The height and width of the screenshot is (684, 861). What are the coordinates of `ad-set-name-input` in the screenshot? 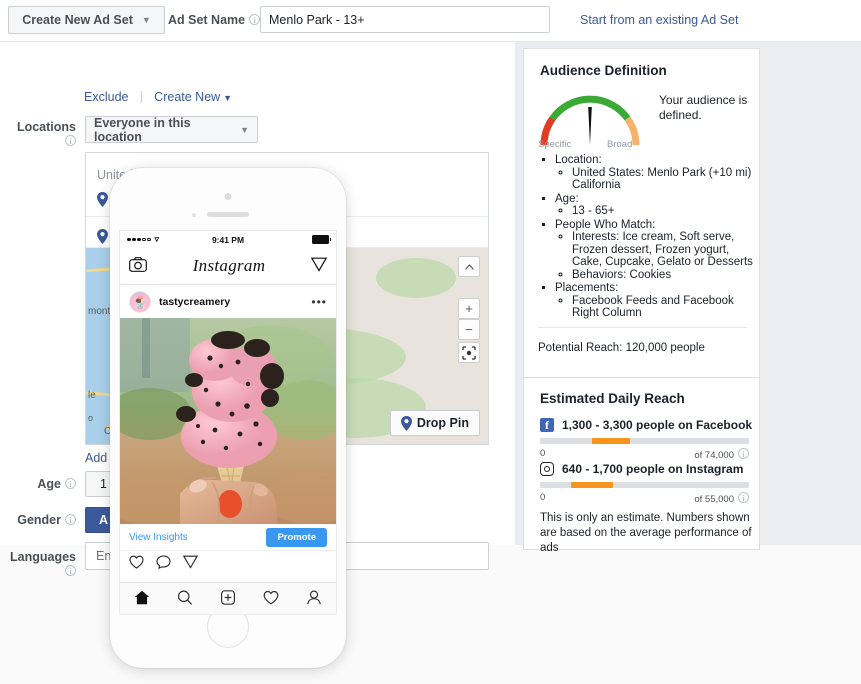 It's located at (405, 19).